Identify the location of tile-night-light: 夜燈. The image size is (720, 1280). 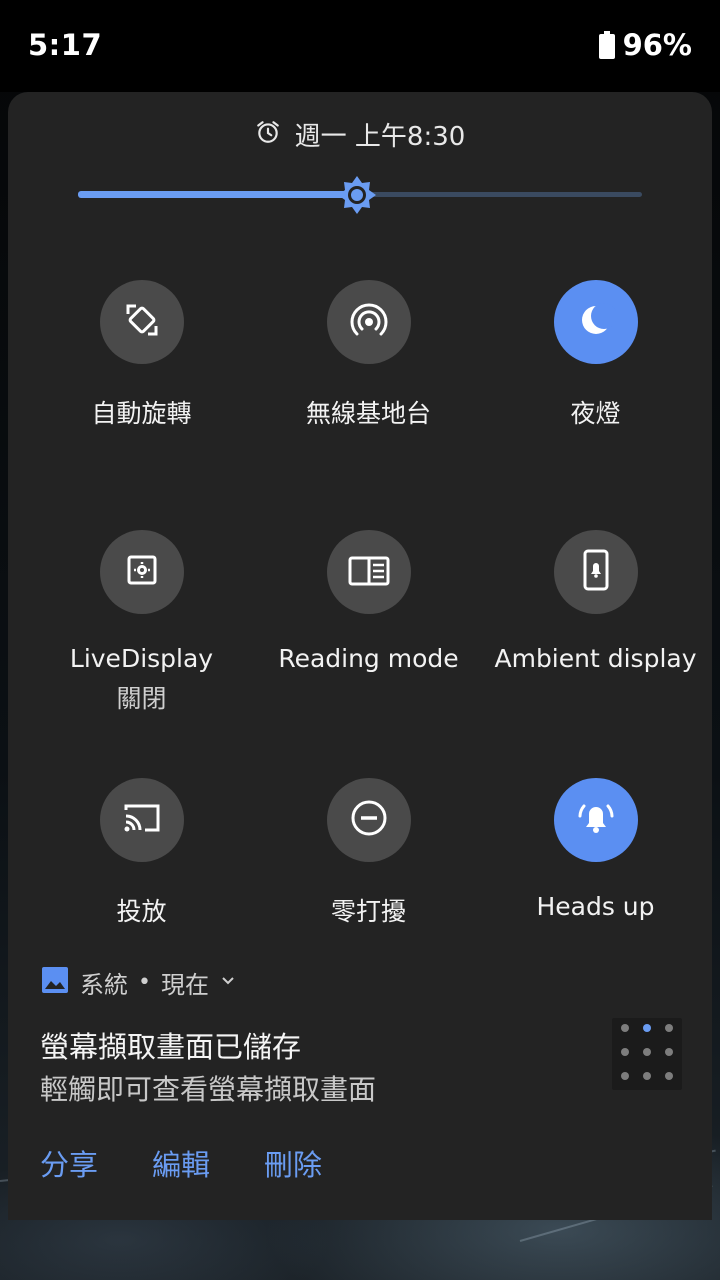
(595, 400).